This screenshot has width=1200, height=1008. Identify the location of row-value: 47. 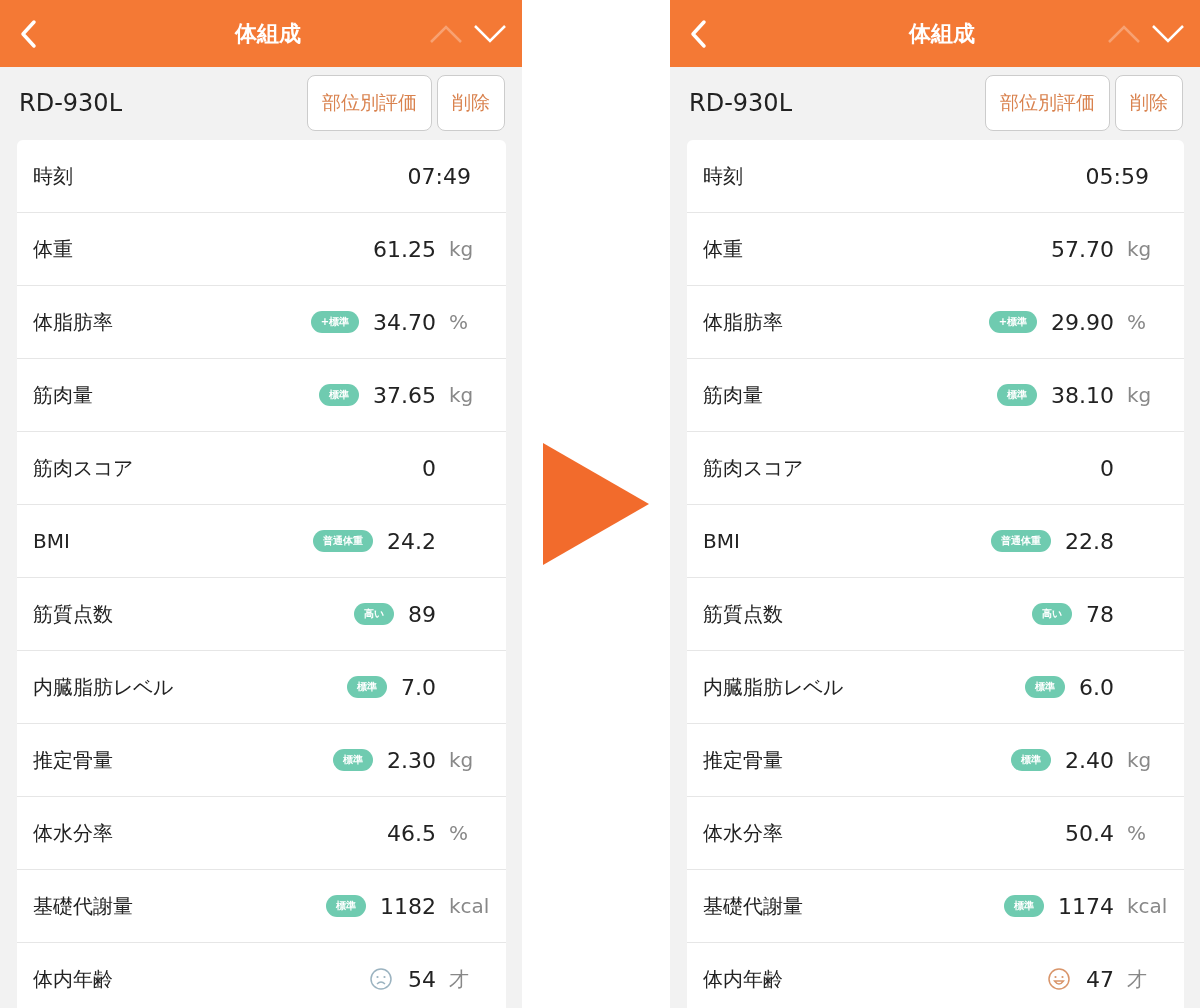
(1100, 979).